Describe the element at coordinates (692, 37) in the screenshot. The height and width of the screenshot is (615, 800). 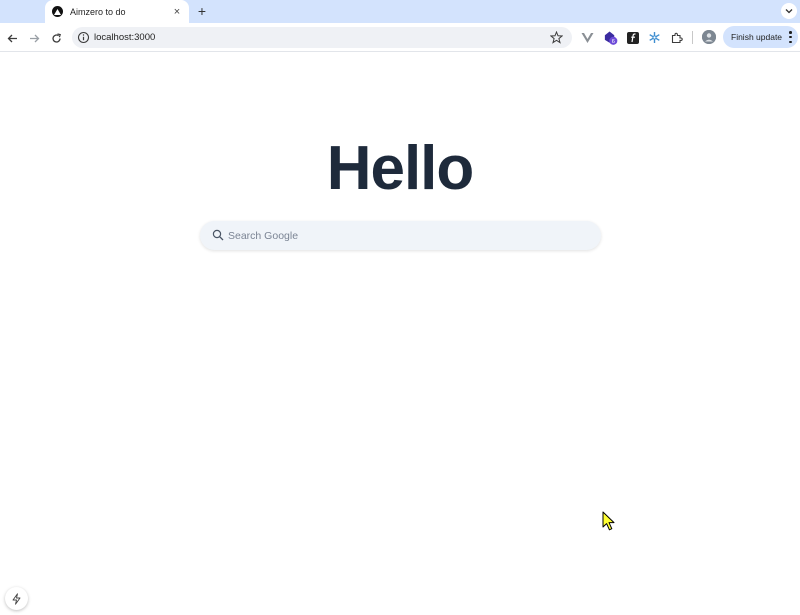
I see `toolbar-divider` at that location.